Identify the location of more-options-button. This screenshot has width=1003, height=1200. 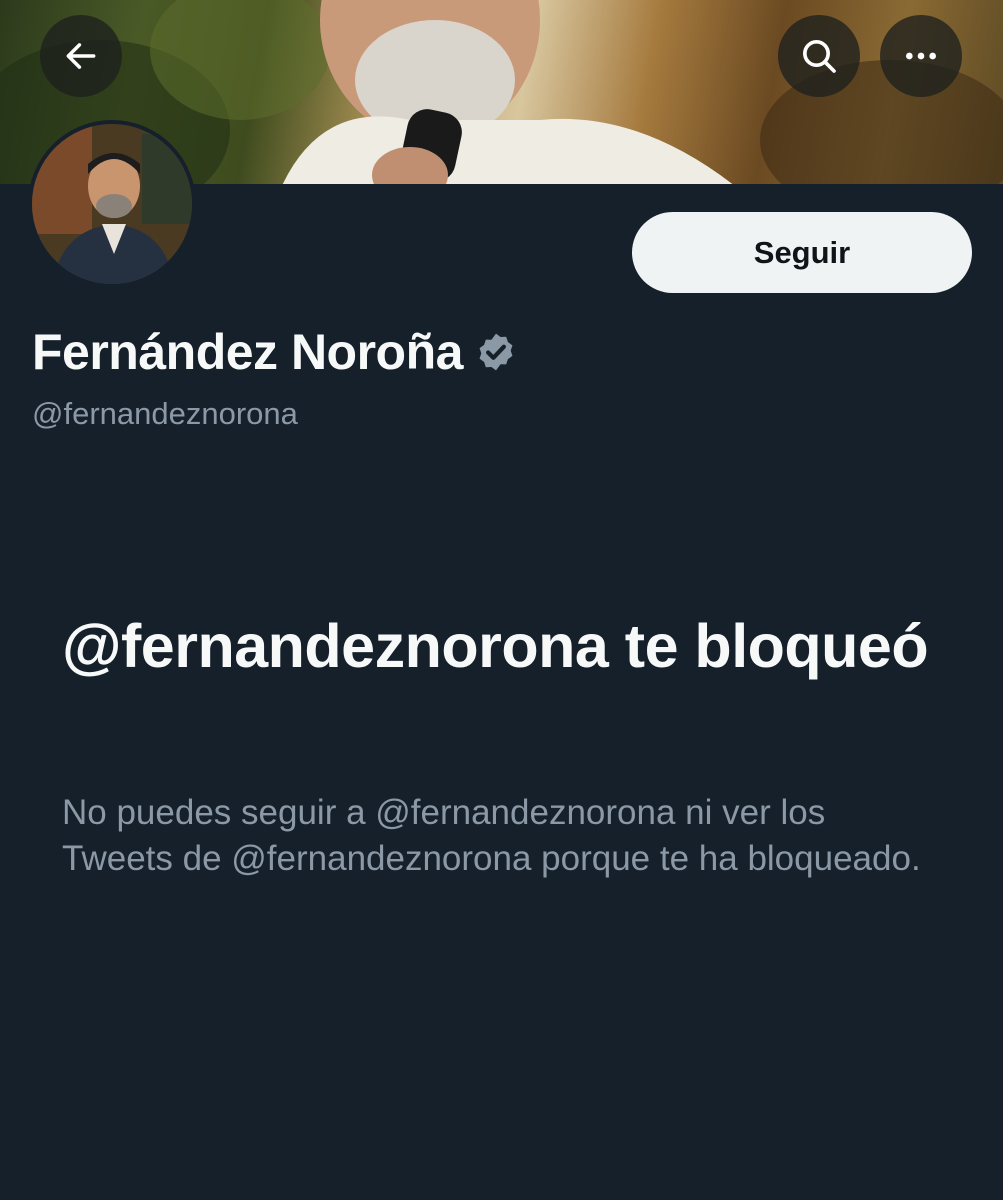
(921, 56).